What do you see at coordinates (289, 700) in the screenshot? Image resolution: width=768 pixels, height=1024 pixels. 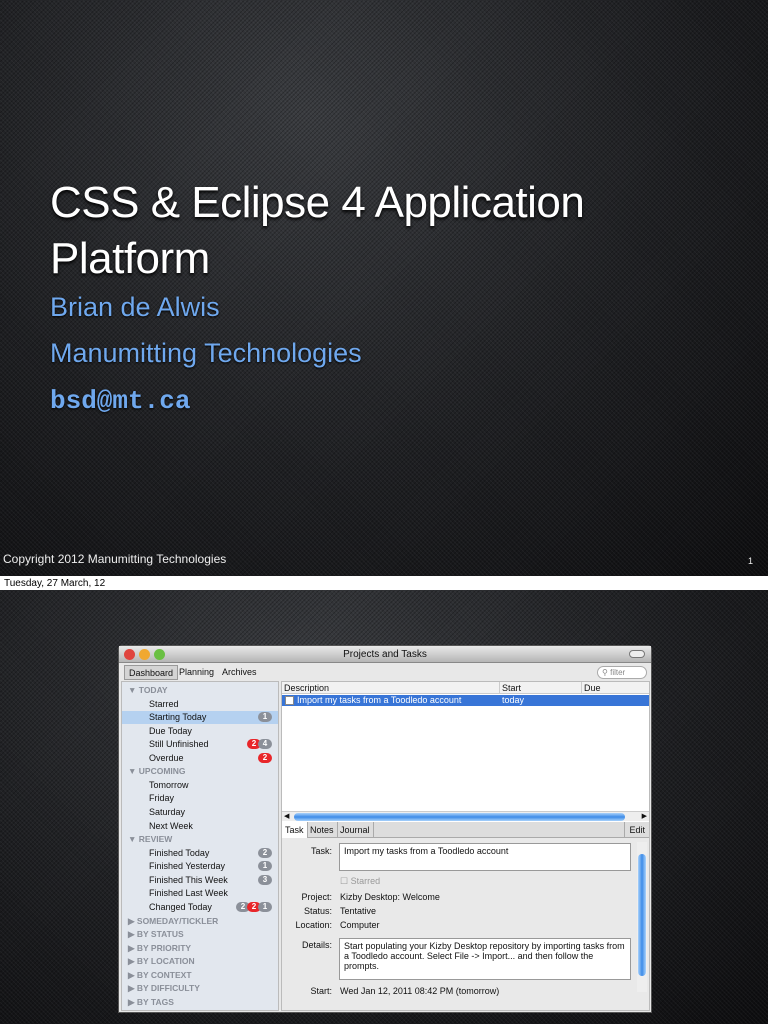 I see `task-checkbox` at bounding box center [289, 700].